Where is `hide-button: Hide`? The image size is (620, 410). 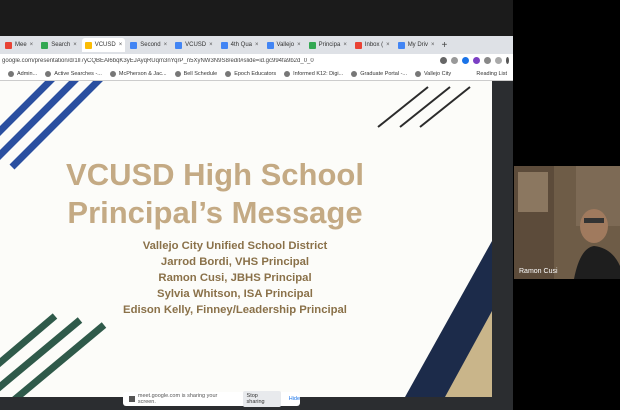 hide-button: Hide is located at coordinates (294, 399).